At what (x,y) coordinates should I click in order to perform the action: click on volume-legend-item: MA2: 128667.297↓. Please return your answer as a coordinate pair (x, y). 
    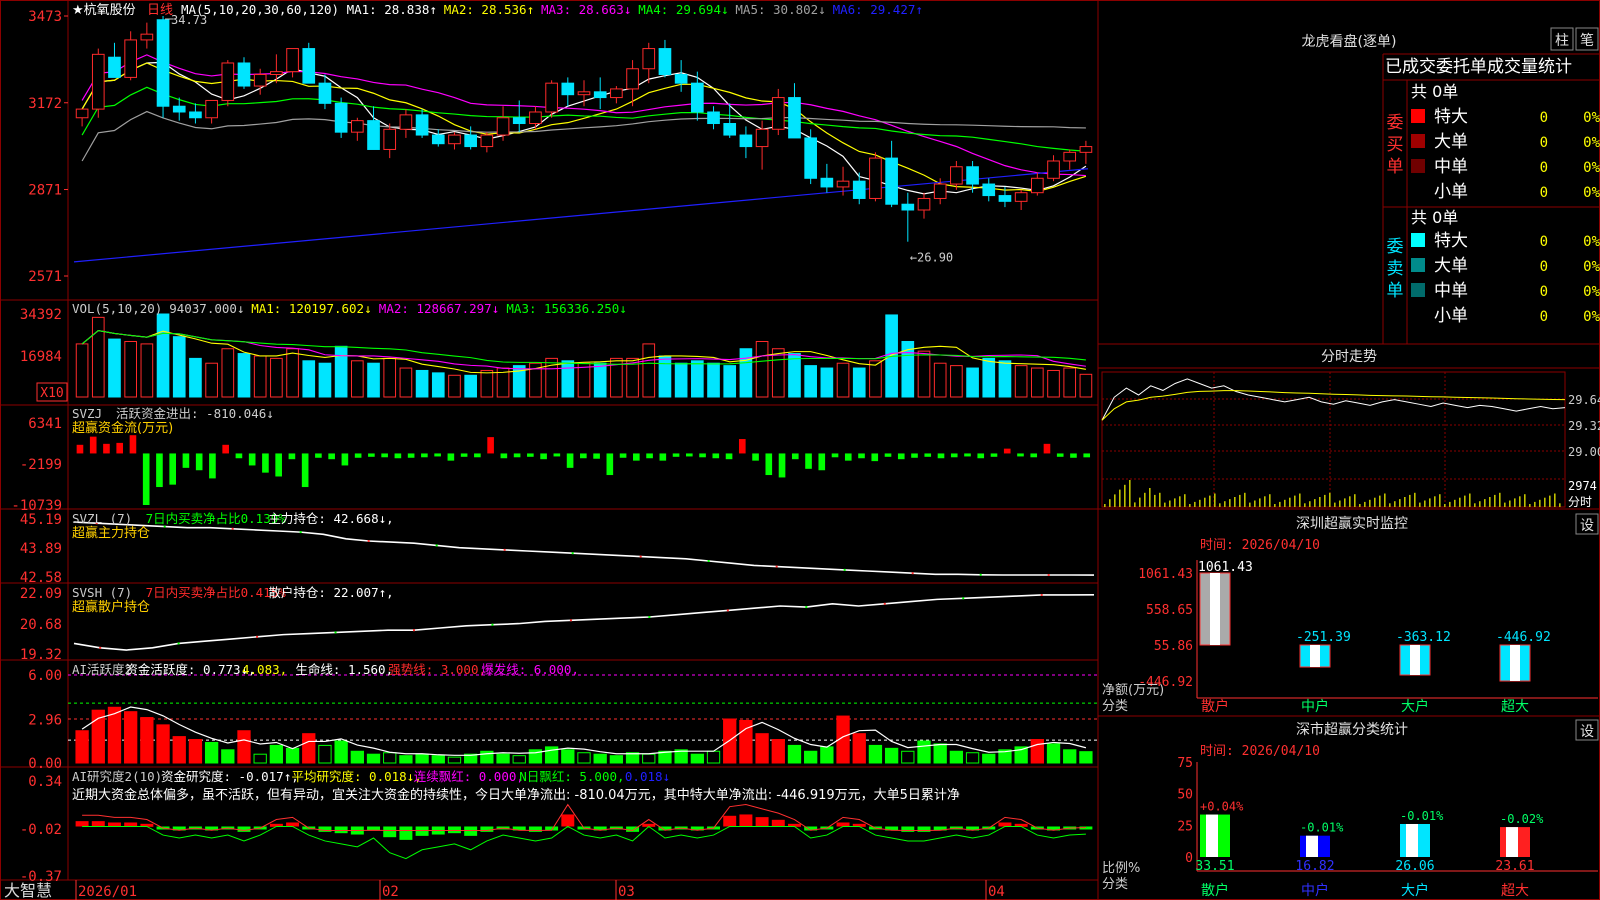
    Looking at the image, I should click on (439, 308).